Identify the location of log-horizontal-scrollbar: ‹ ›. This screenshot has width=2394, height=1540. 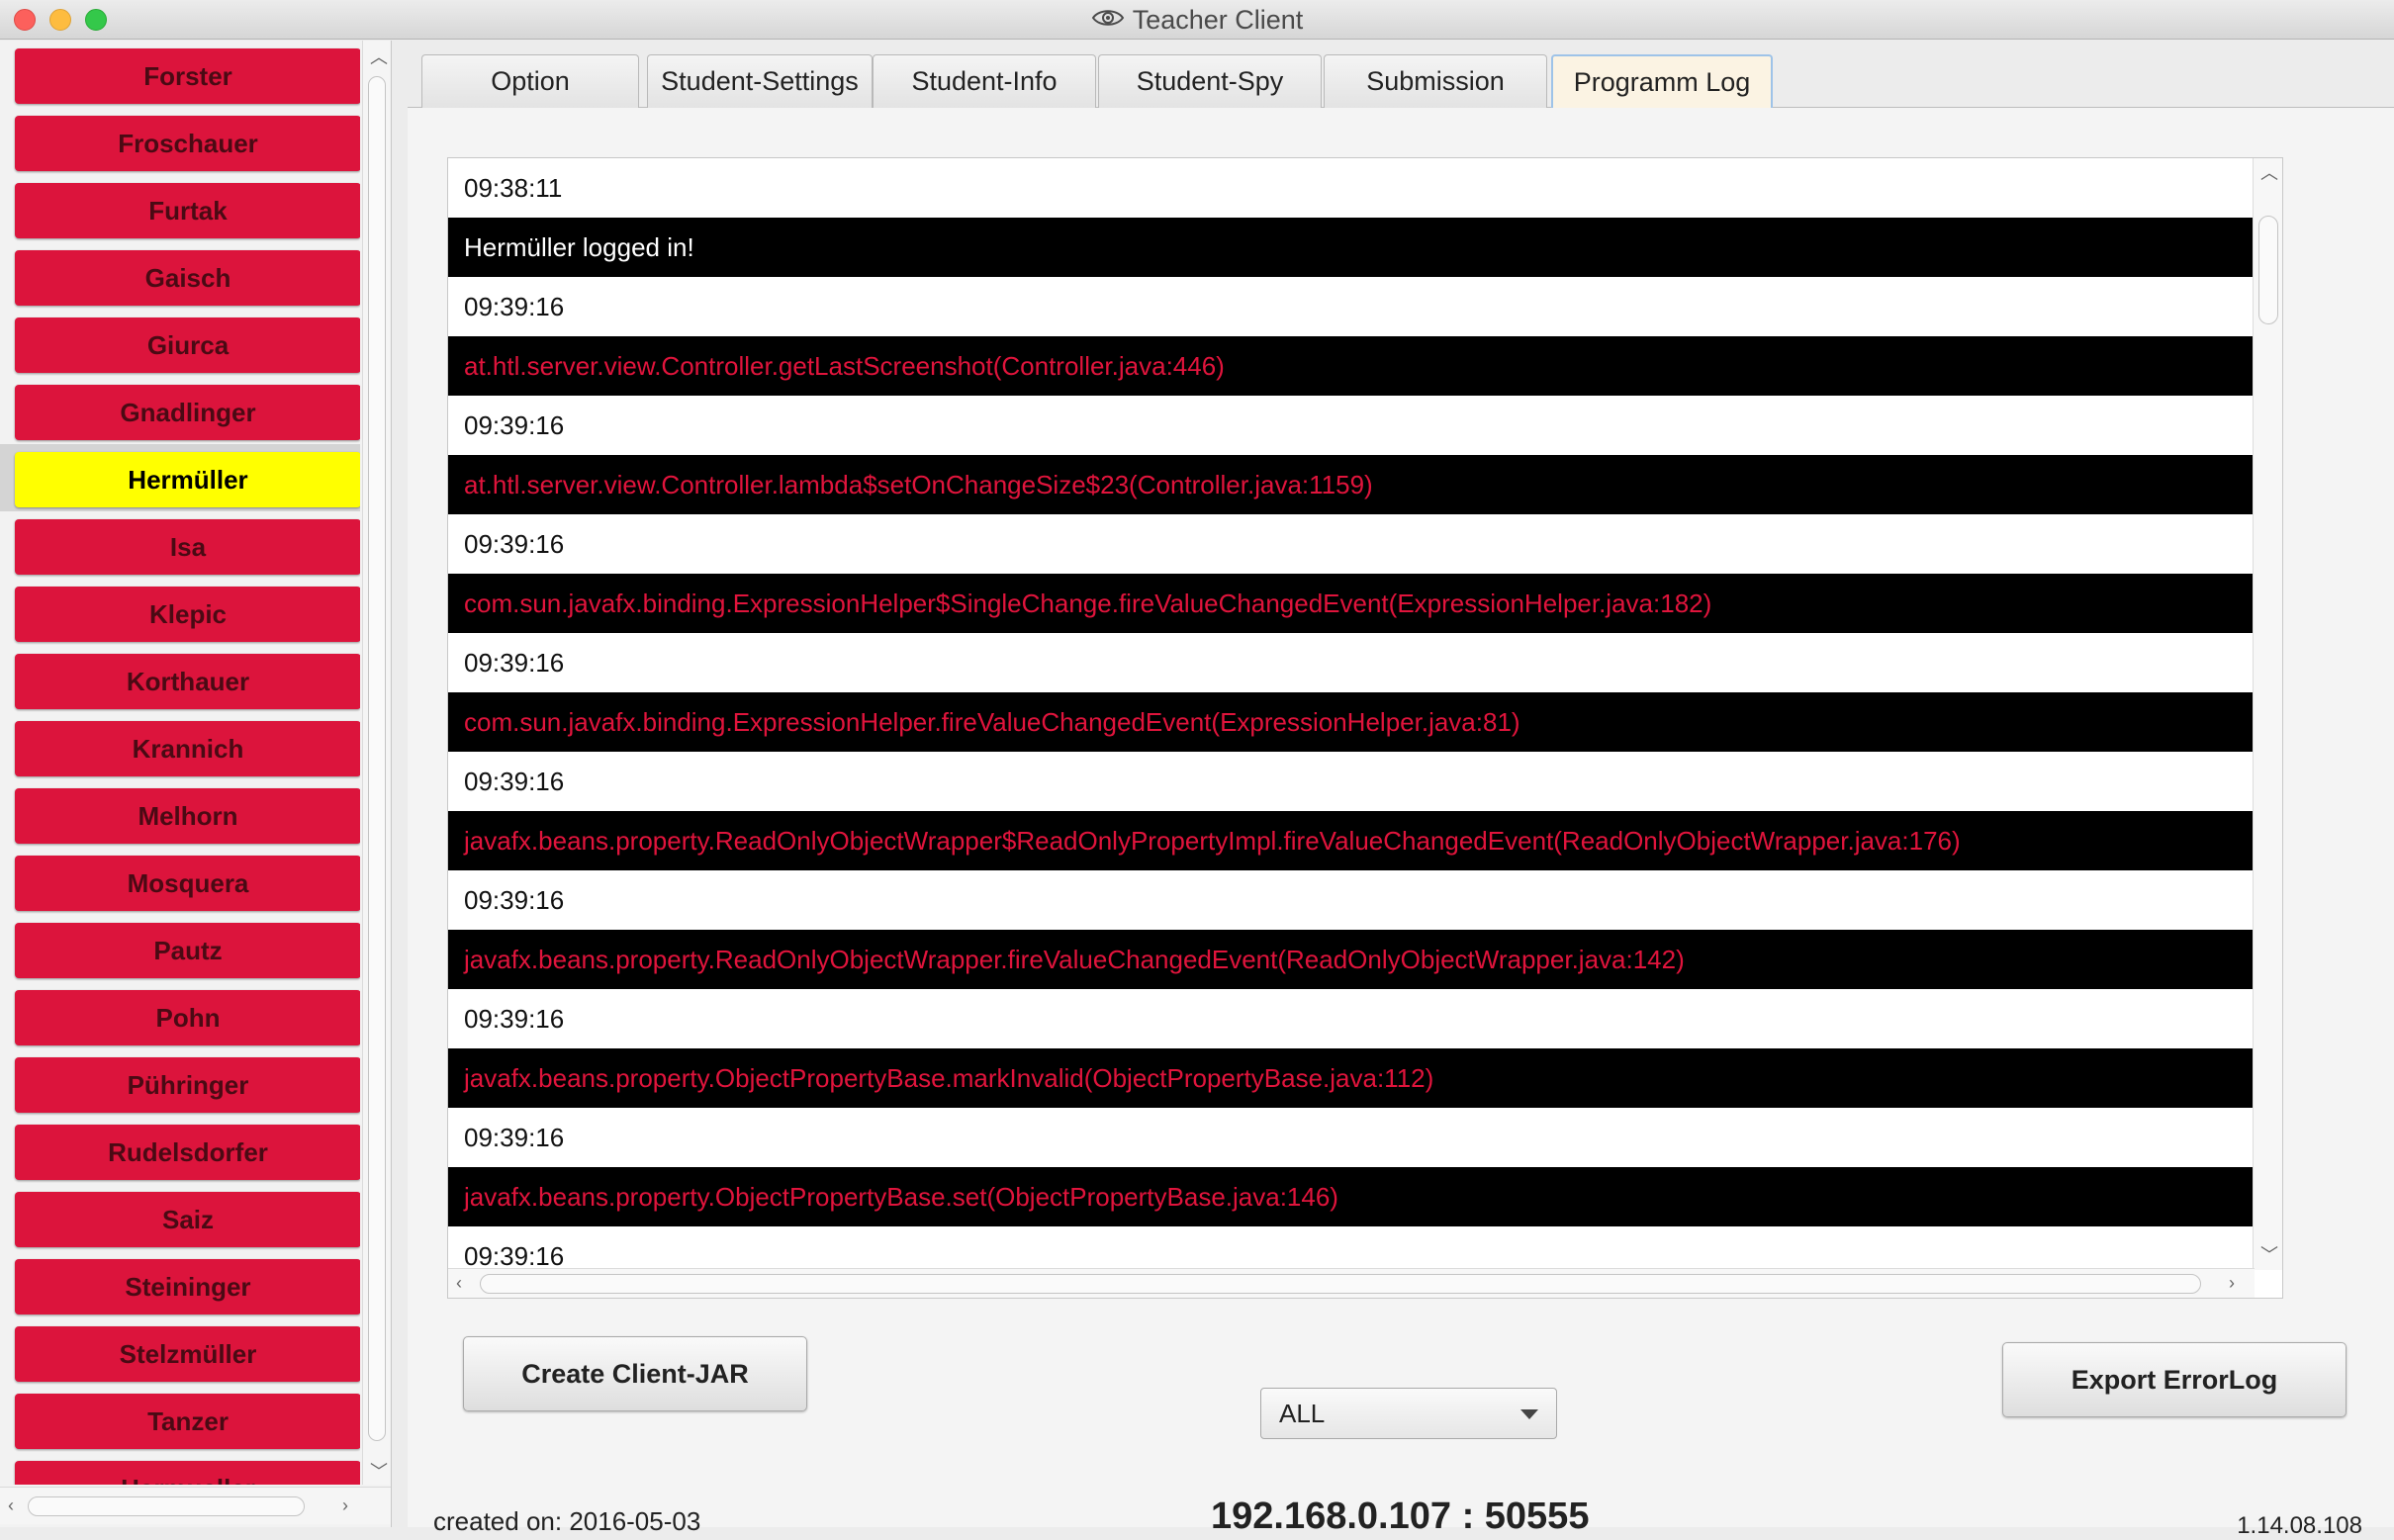
(1352, 1283).